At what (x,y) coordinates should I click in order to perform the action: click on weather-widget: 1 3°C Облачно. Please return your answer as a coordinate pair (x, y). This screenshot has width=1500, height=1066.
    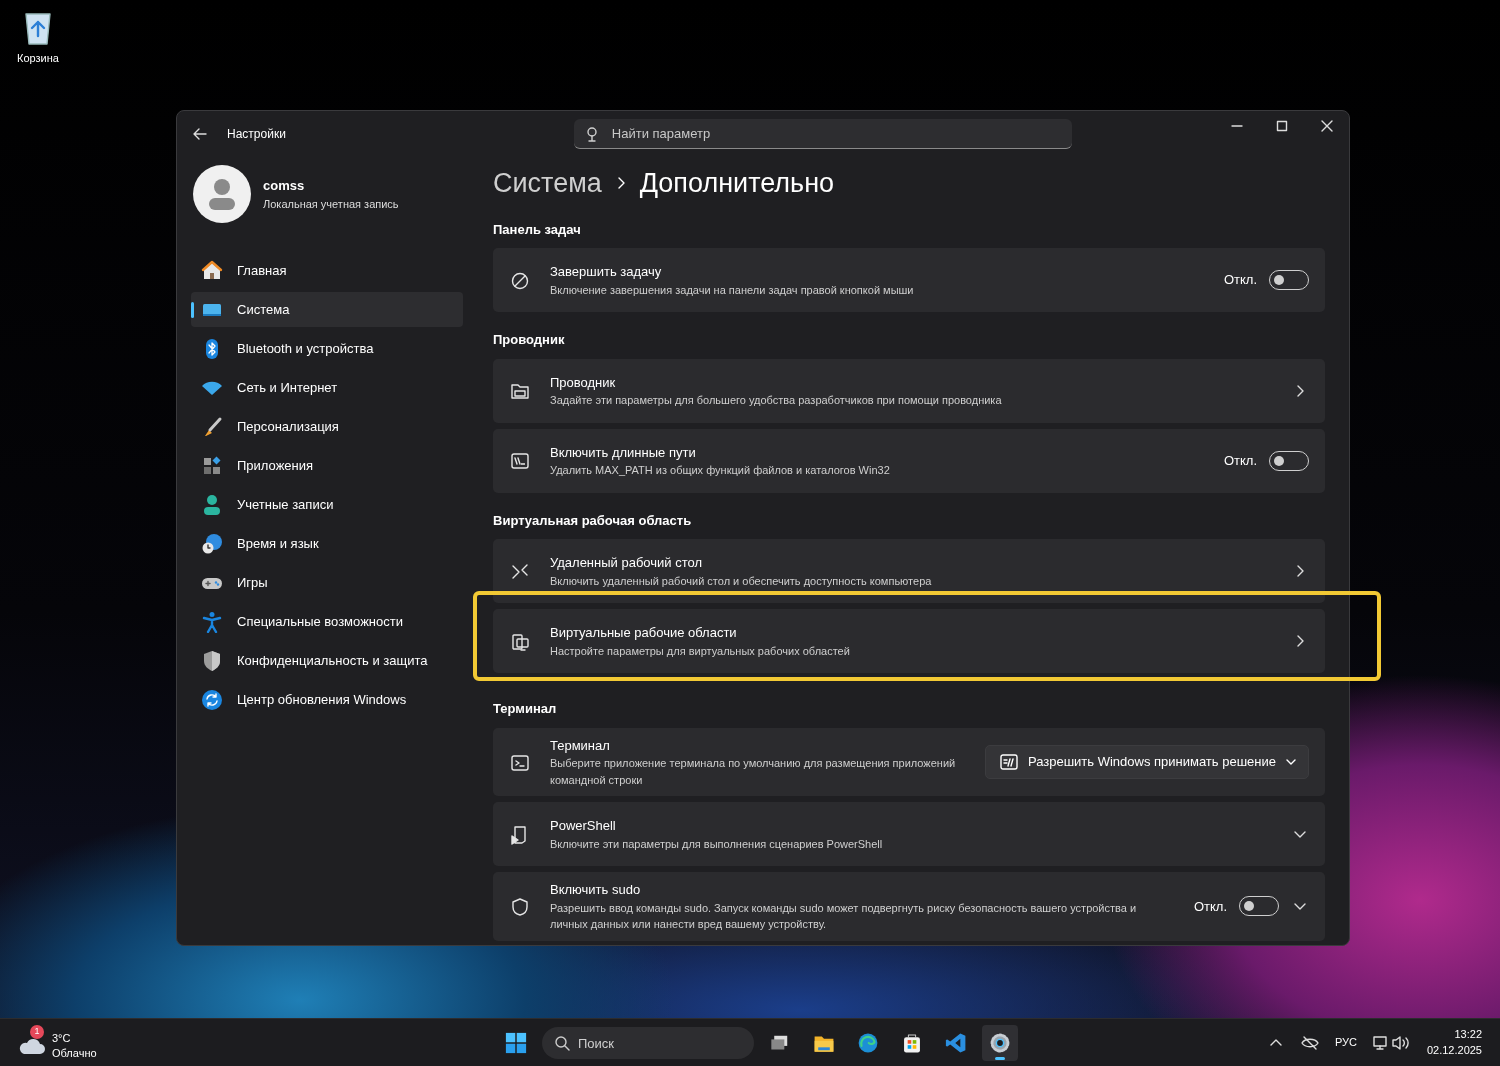
    Looking at the image, I should click on (57, 1042).